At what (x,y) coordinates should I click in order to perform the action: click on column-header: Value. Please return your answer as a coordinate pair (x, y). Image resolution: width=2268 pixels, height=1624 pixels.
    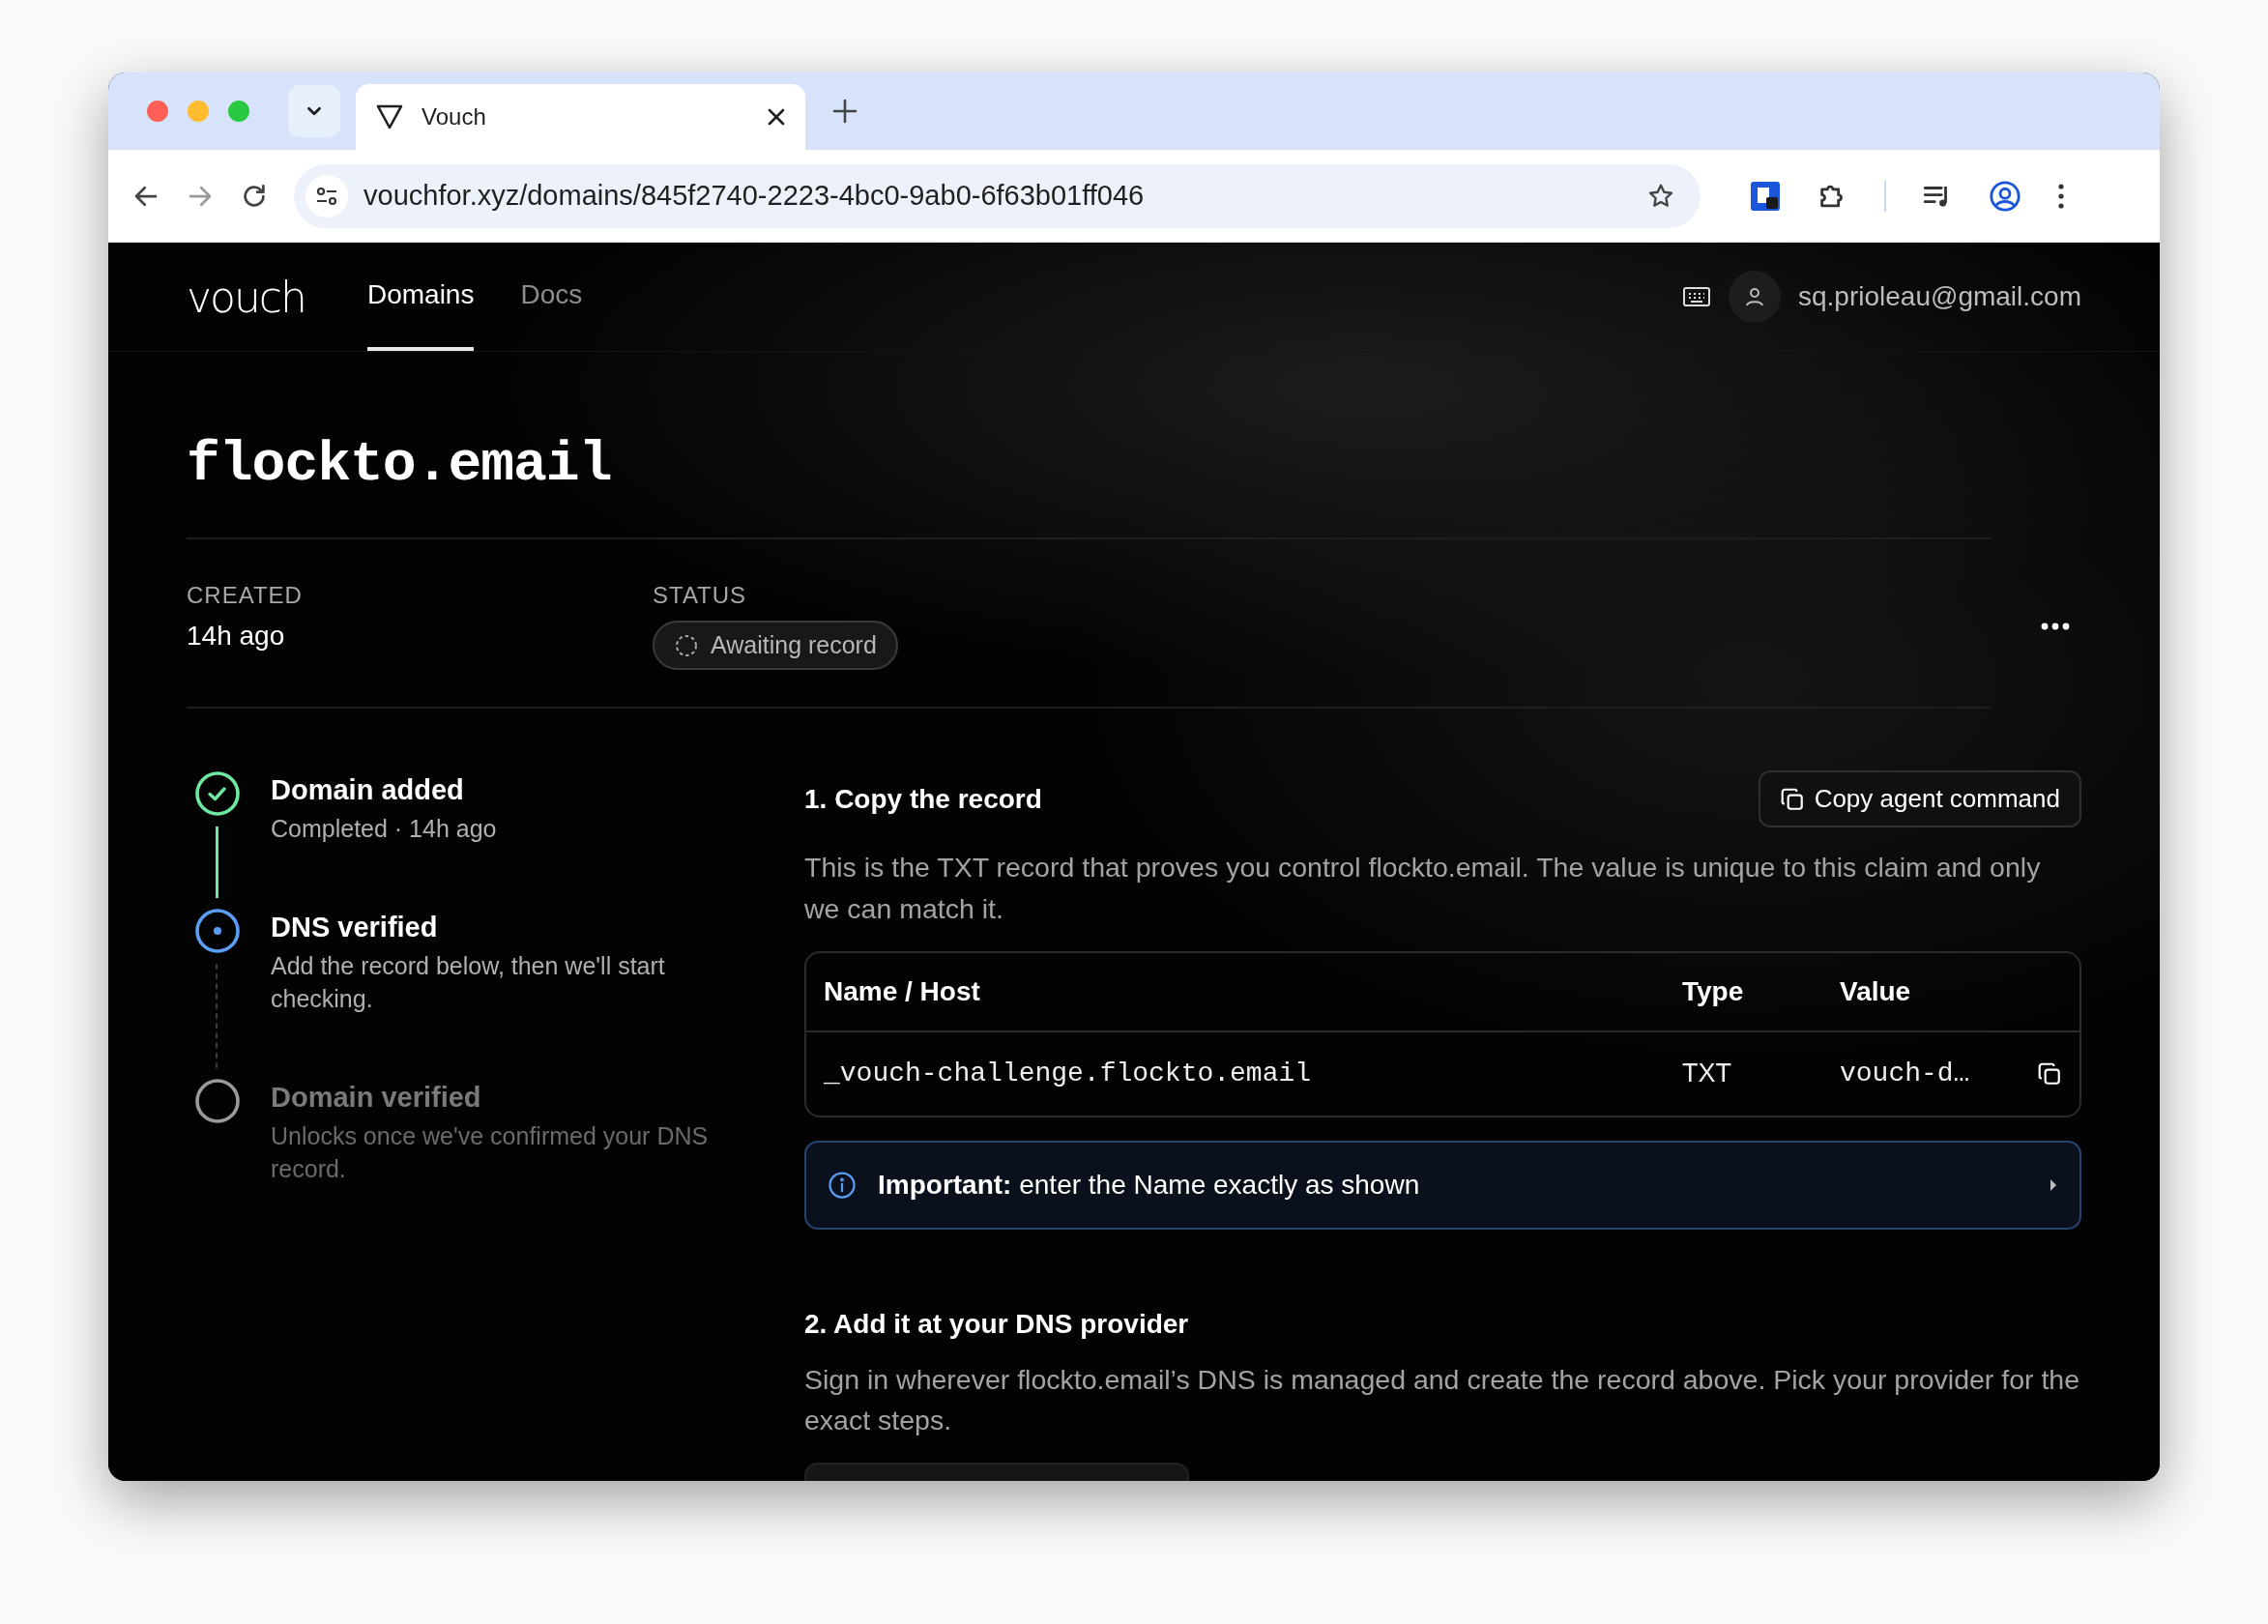
    Looking at the image, I should click on (1876, 991).